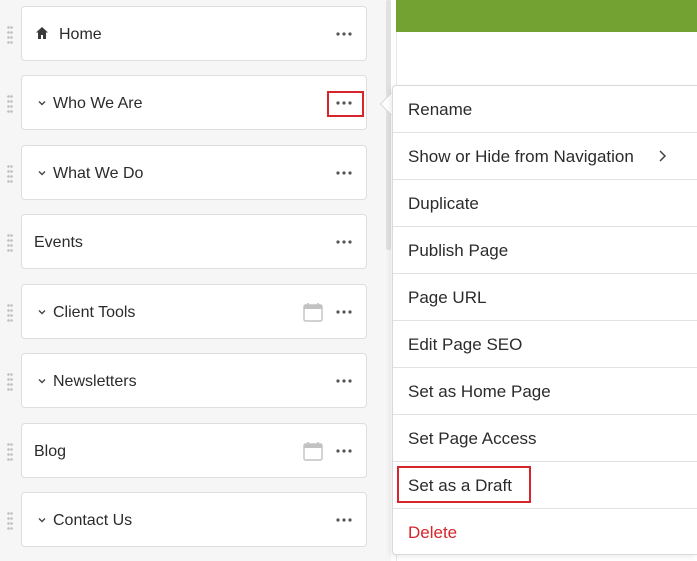 Image resolution: width=697 pixels, height=561 pixels. Describe the element at coordinates (187, 519) in the screenshot. I see `page-item-contact-us: Contact Us` at that location.